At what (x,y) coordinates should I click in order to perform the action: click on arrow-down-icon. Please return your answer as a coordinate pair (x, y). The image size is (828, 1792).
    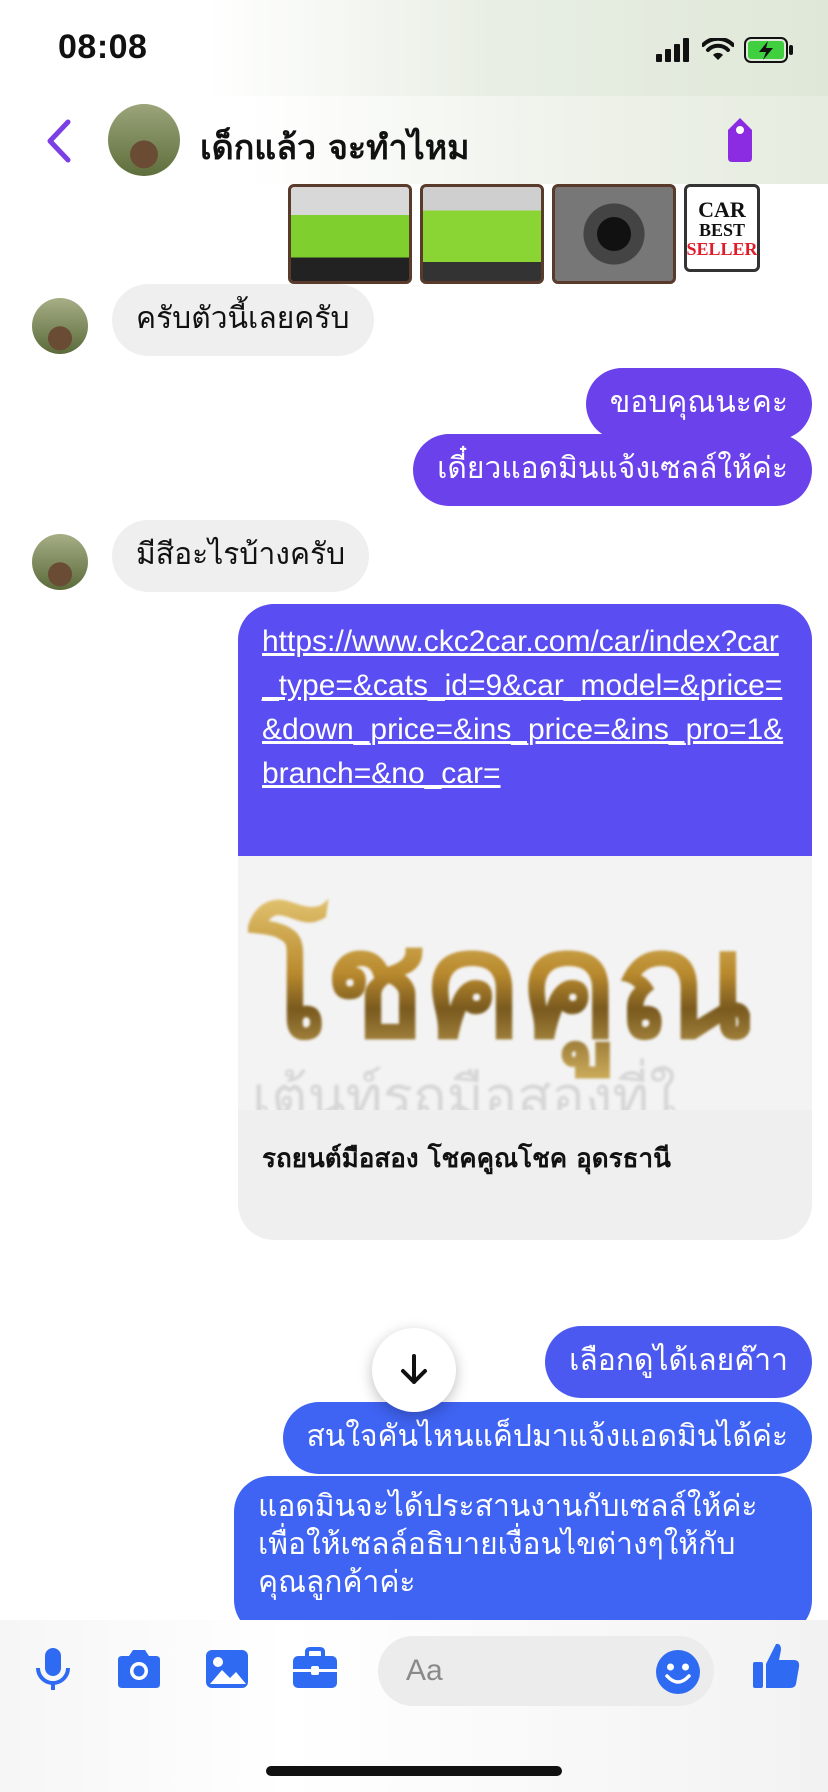
    Looking at the image, I should click on (414, 1369).